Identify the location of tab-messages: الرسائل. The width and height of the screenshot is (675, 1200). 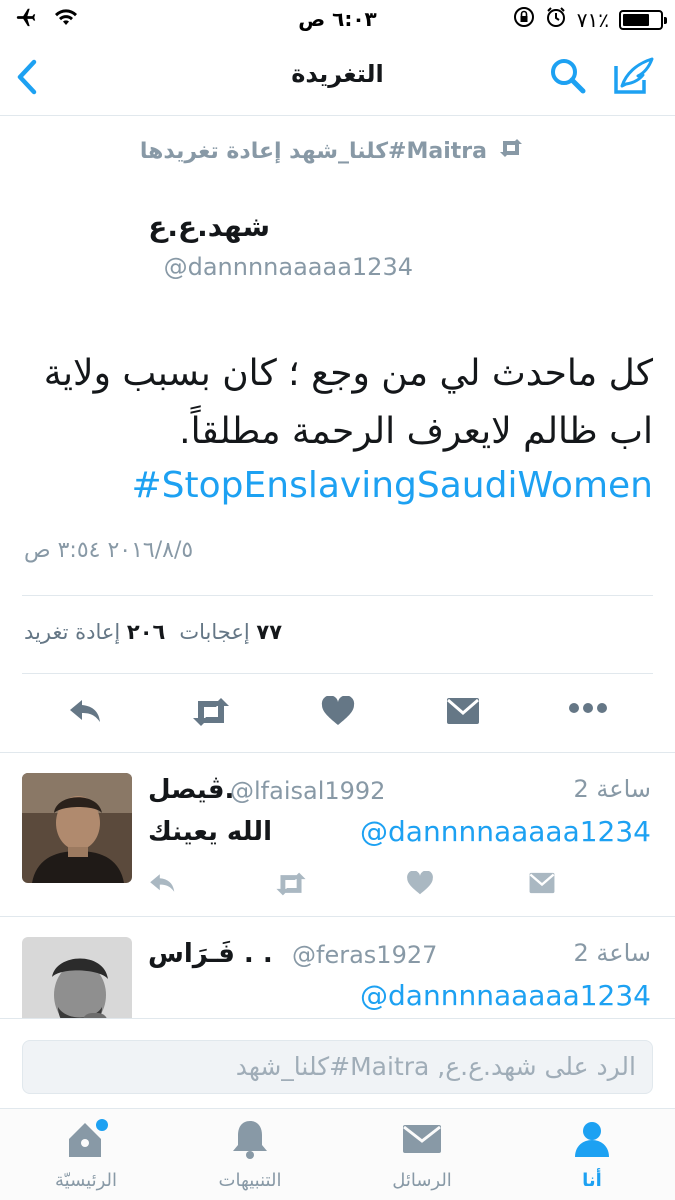
(422, 1154).